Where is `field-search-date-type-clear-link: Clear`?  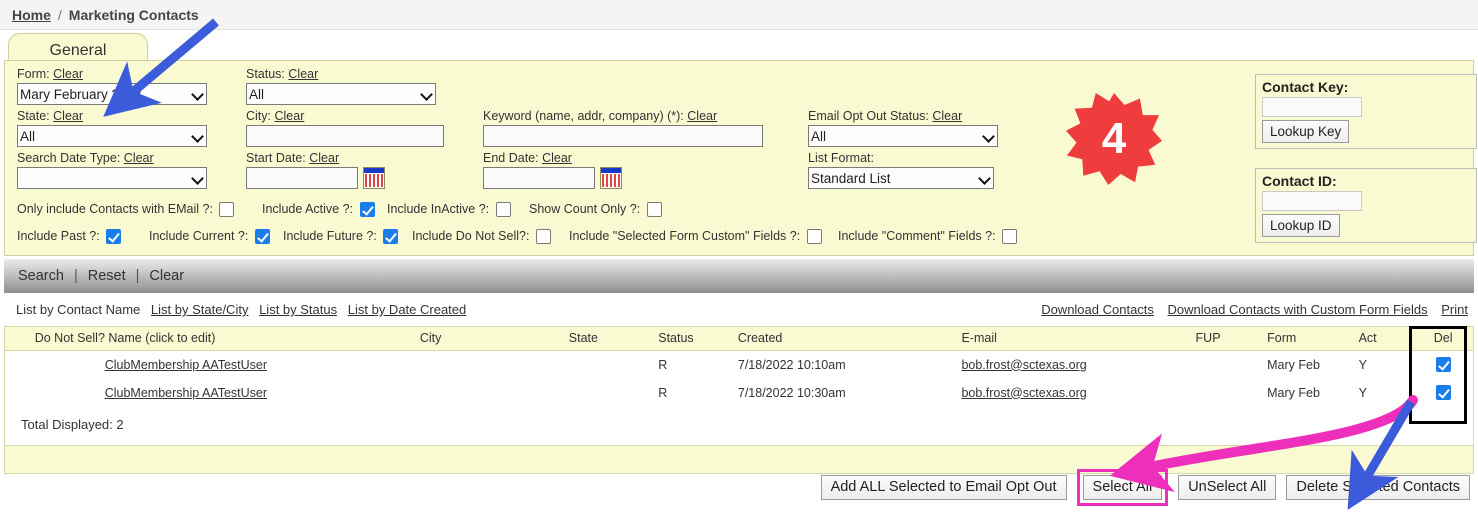
field-search-date-type-clear-link: Clear is located at coordinates (139, 158).